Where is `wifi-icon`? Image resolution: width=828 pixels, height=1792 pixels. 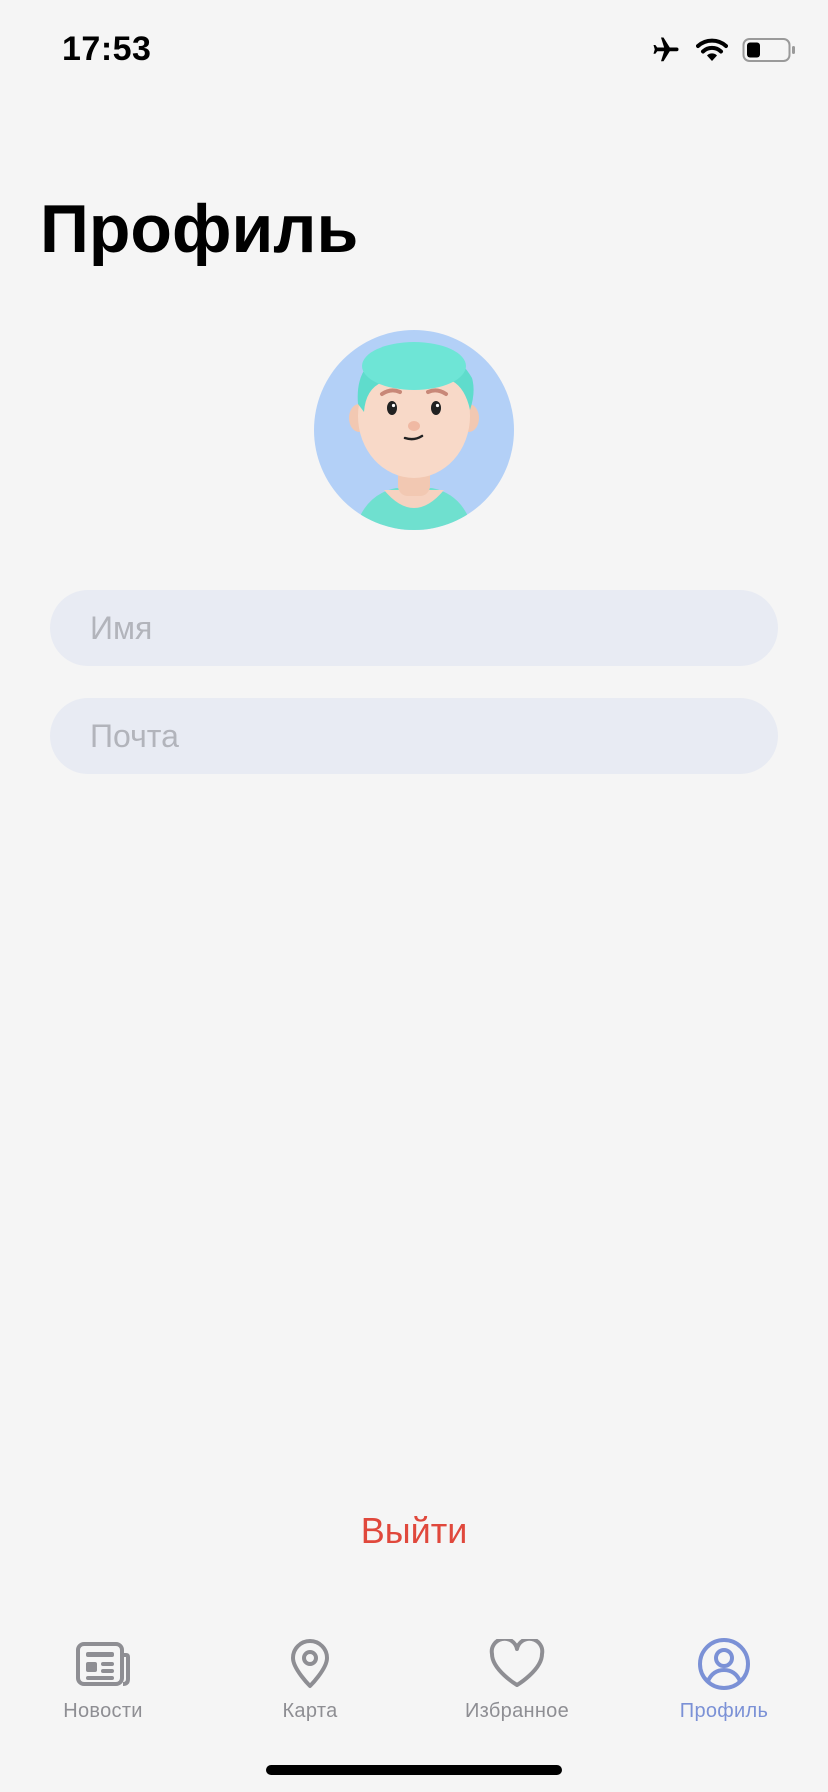
wifi-icon is located at coordinates (712, 50).